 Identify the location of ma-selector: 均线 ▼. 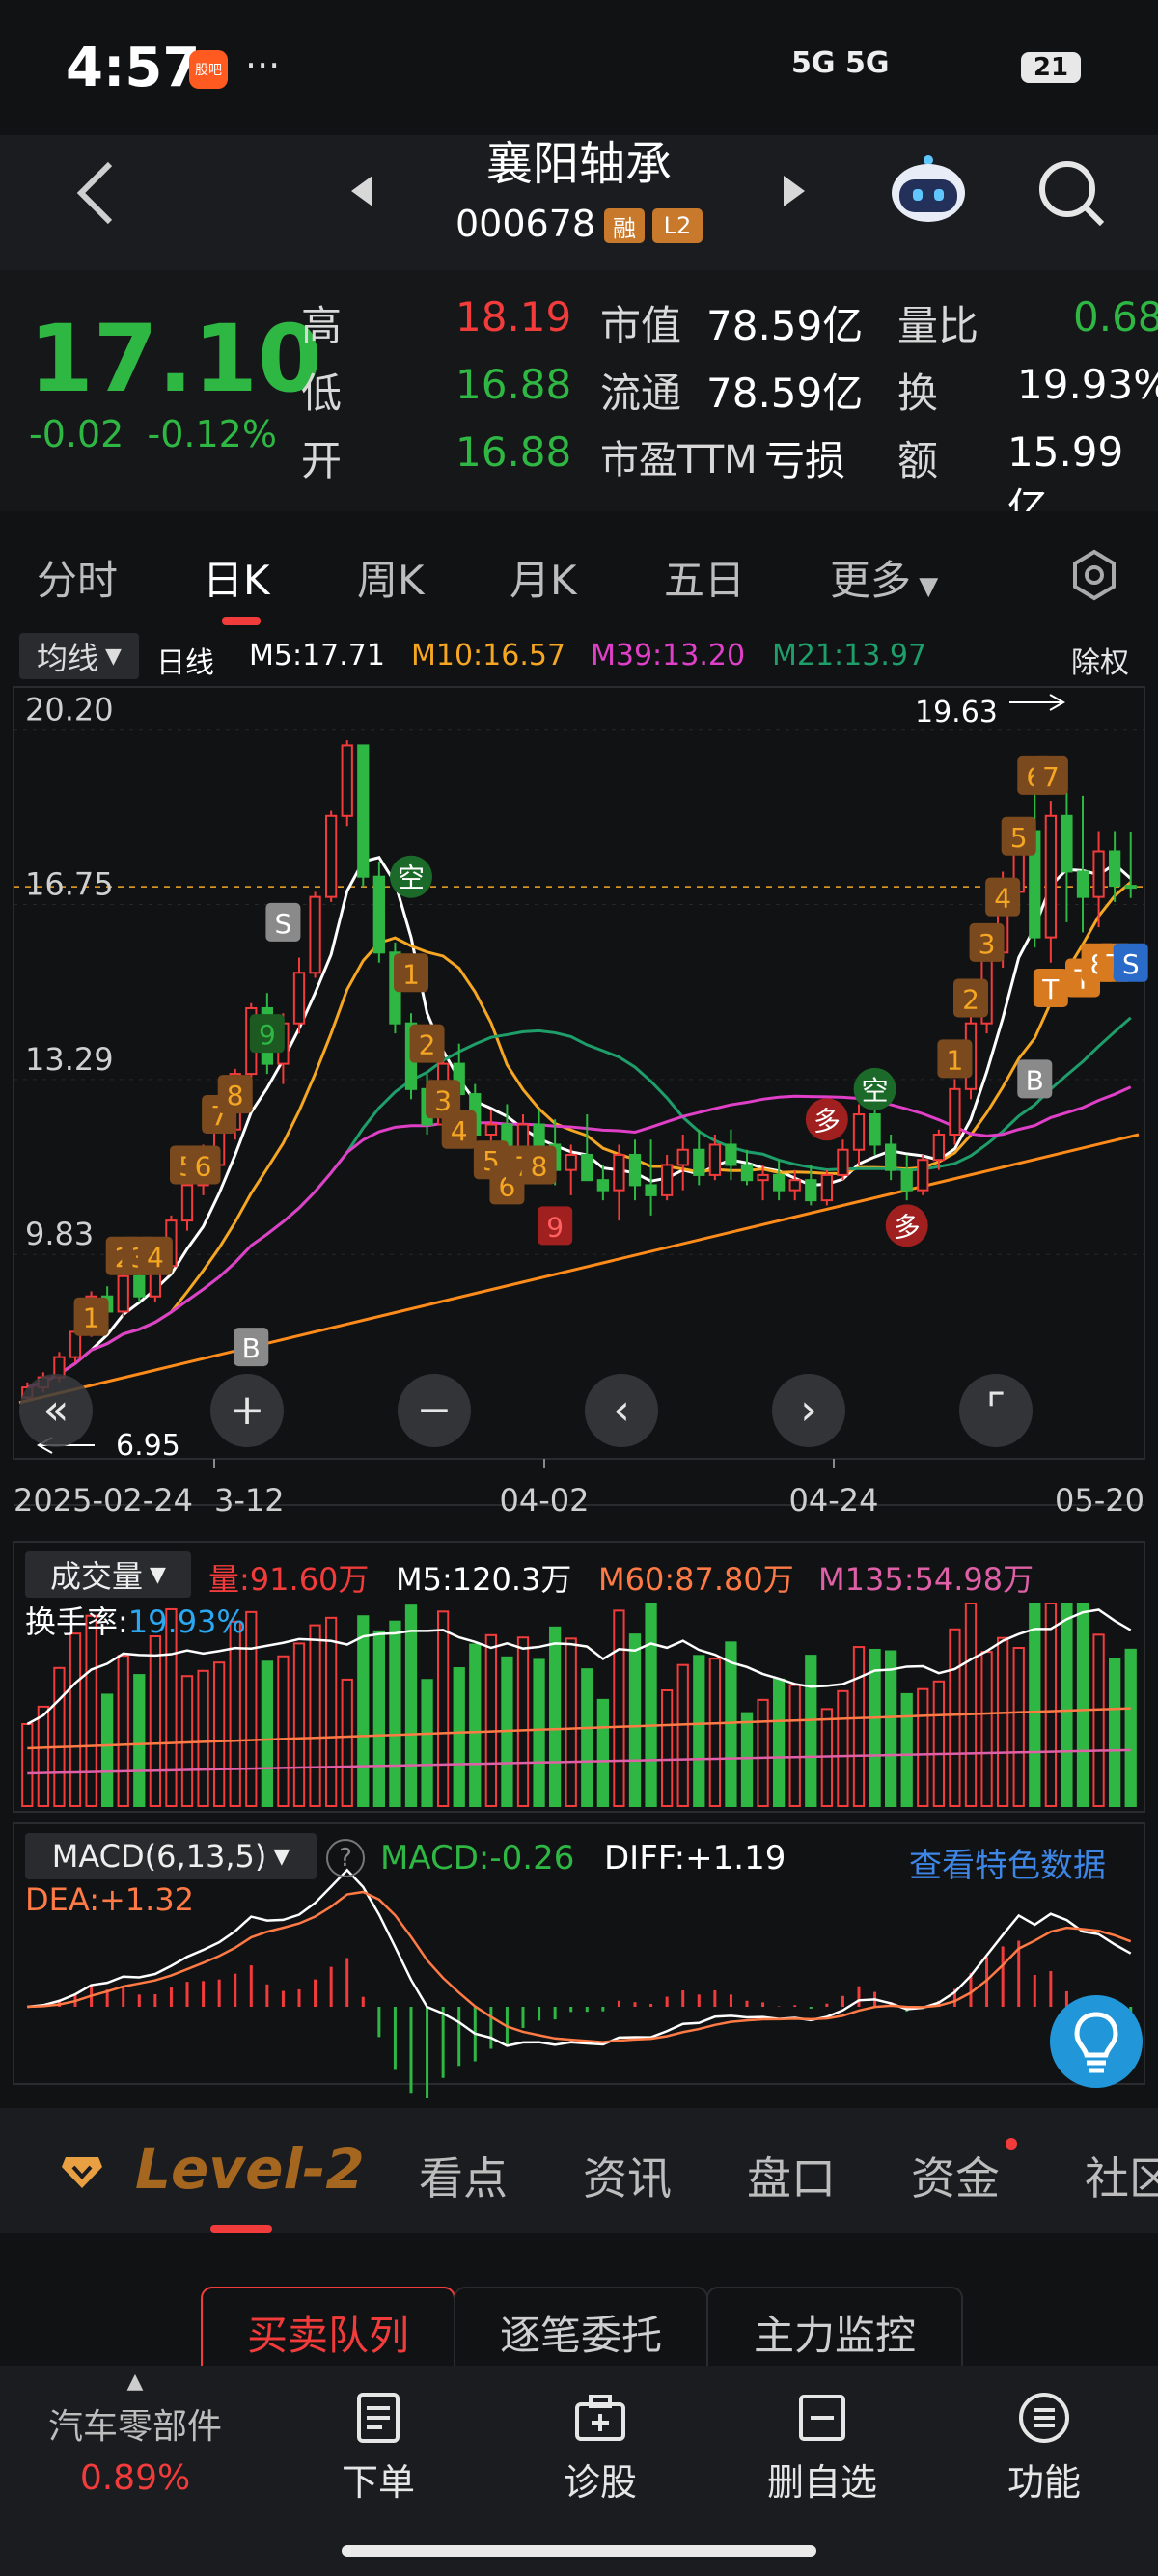
(79, 656).